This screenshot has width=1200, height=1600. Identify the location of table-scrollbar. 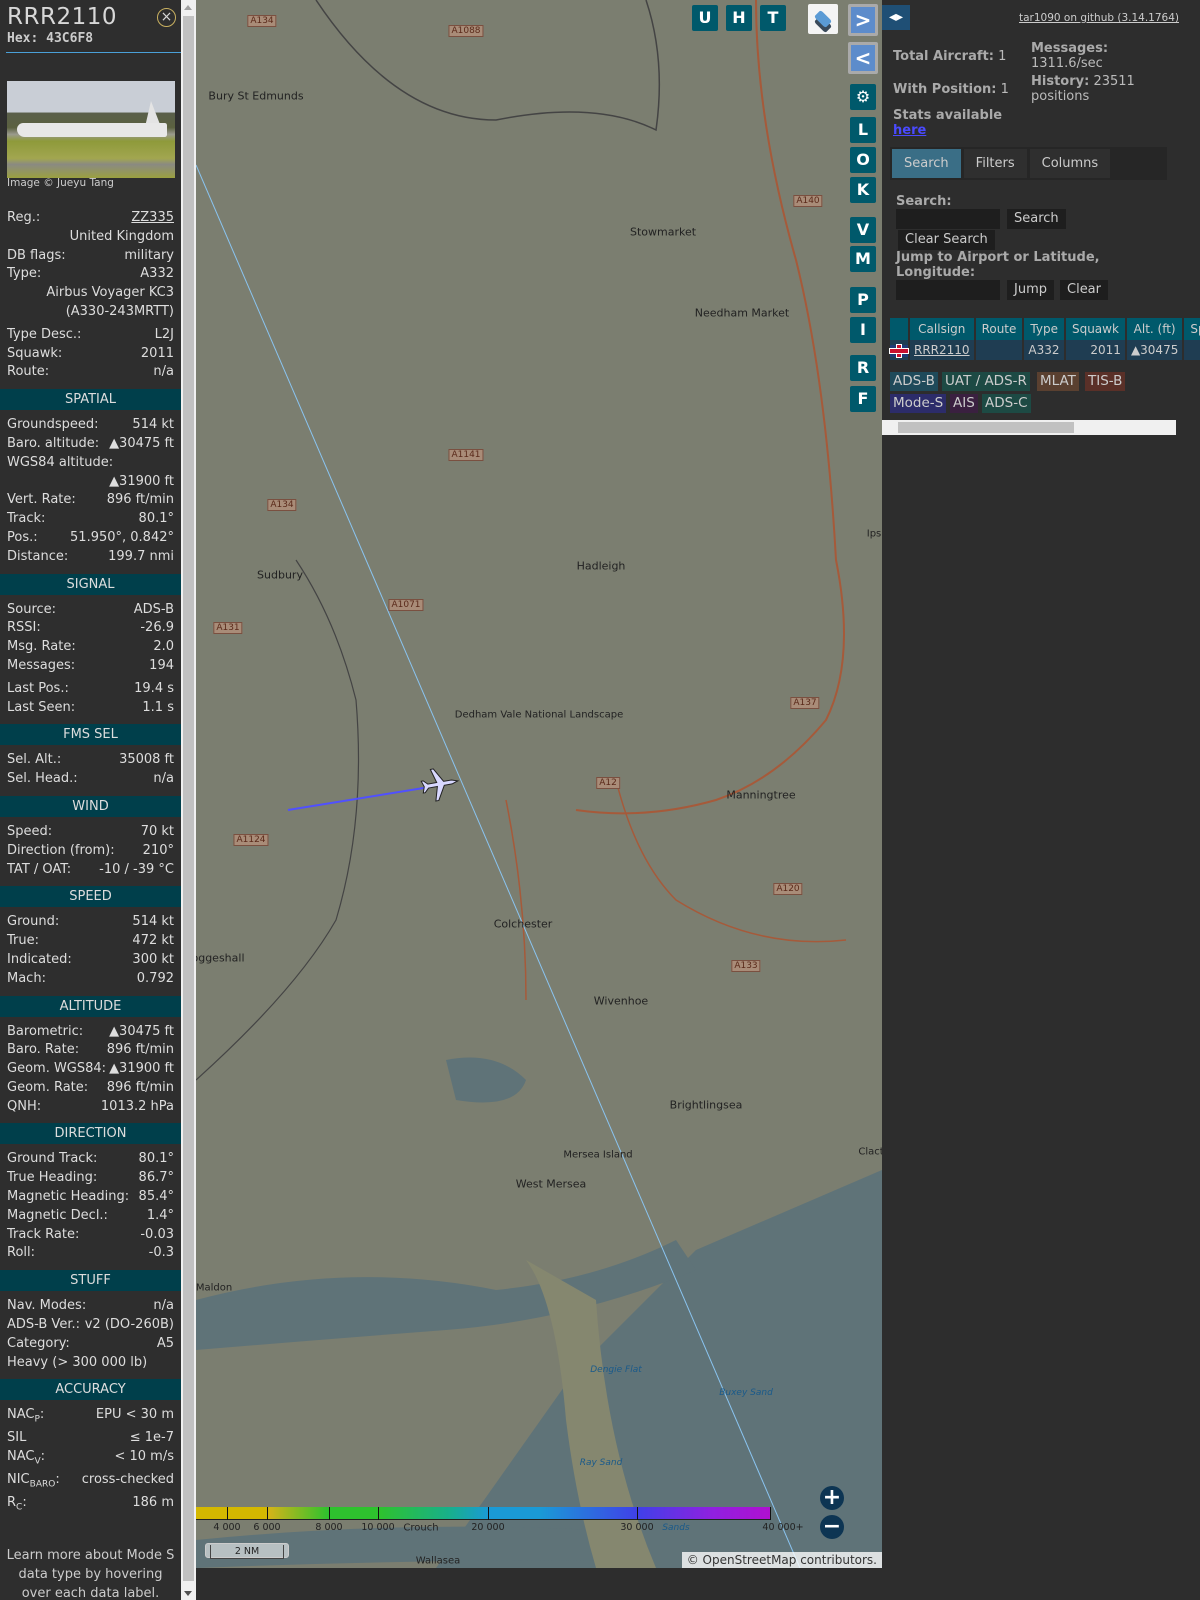
(1029, 427).